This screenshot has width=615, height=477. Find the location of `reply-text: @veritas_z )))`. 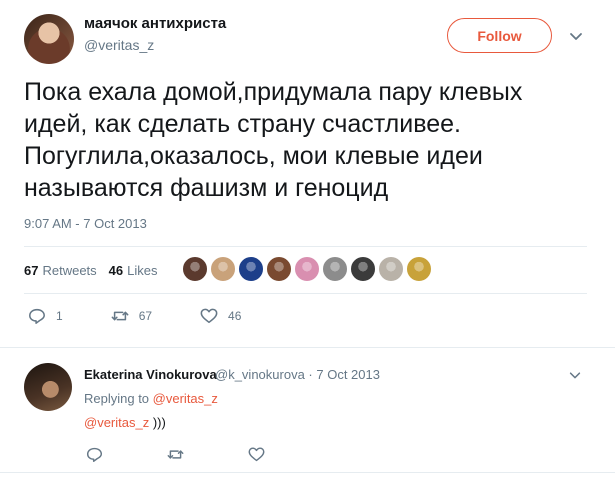

reply-text: @veritas_z ))) is located at coordinates (125, 422).